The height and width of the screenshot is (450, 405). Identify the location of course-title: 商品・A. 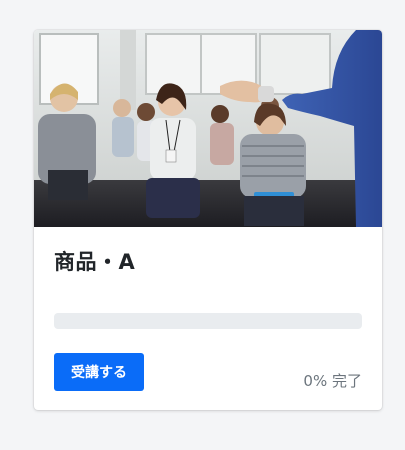
(95, 262).